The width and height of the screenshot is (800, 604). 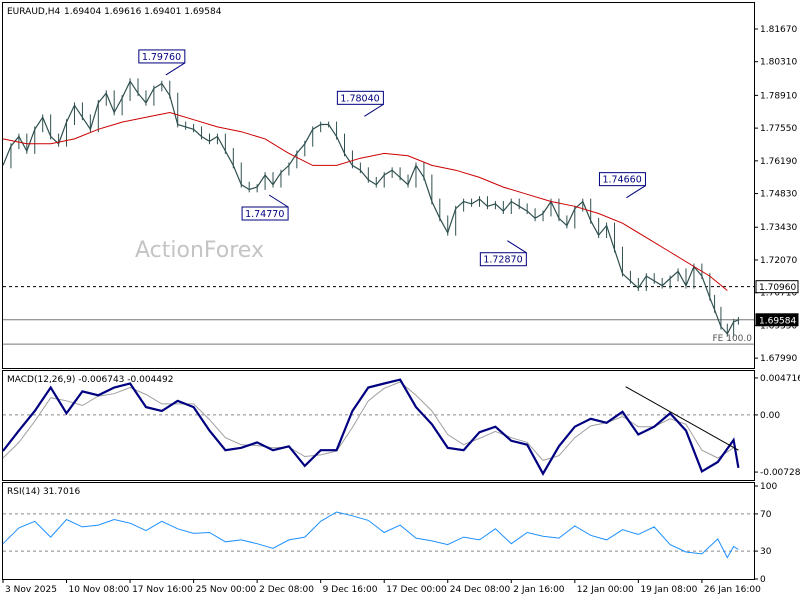 What do you see at coordinates (416, 590) in the screenshot?
I see `time-axis-label: 17 Dec 00:00` at bounding box center [416, 590].